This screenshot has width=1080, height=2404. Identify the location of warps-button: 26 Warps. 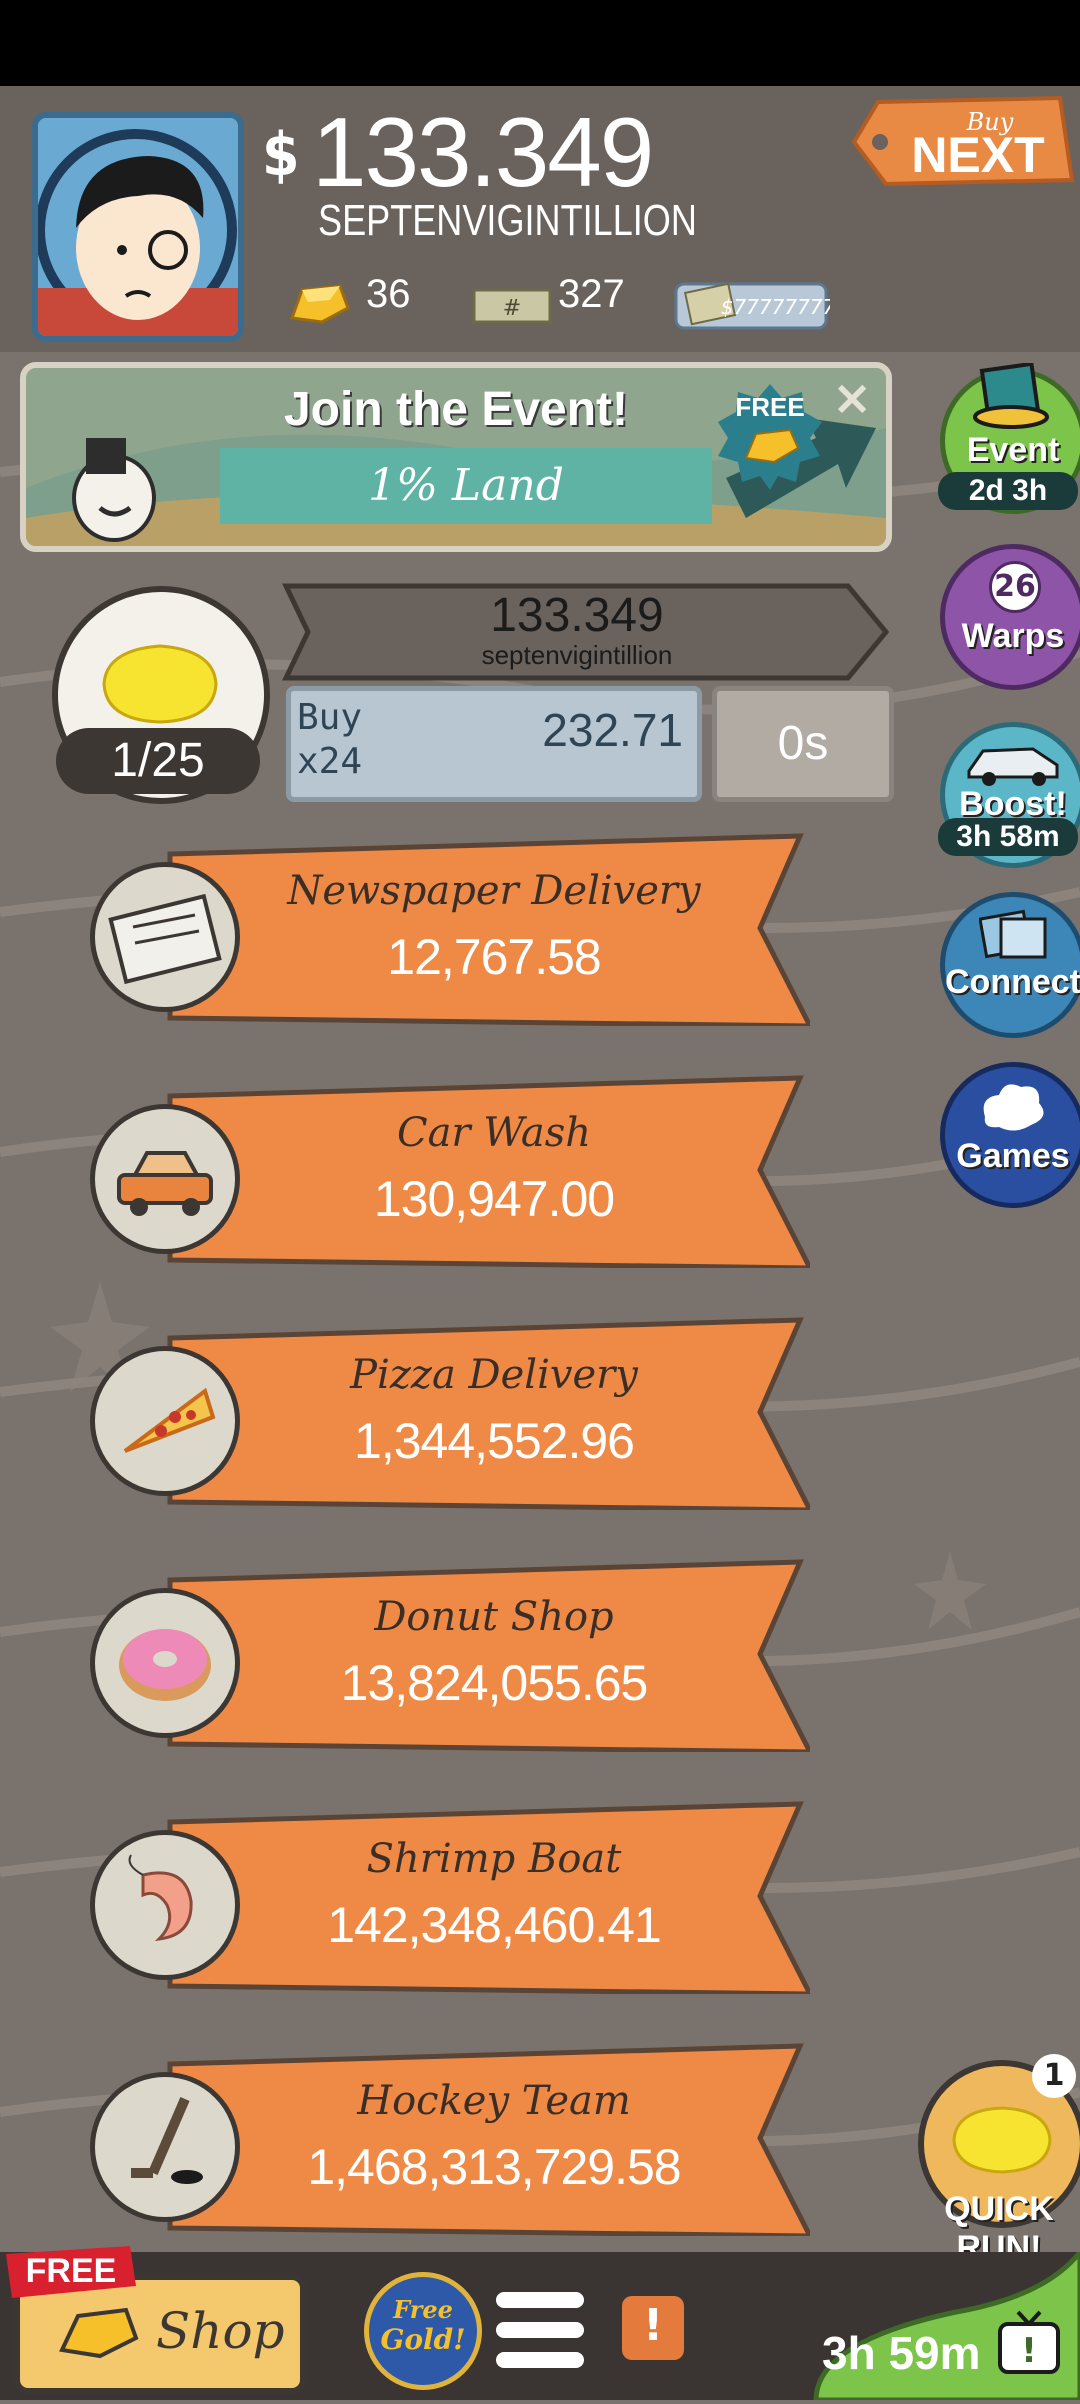
(1010, 617).